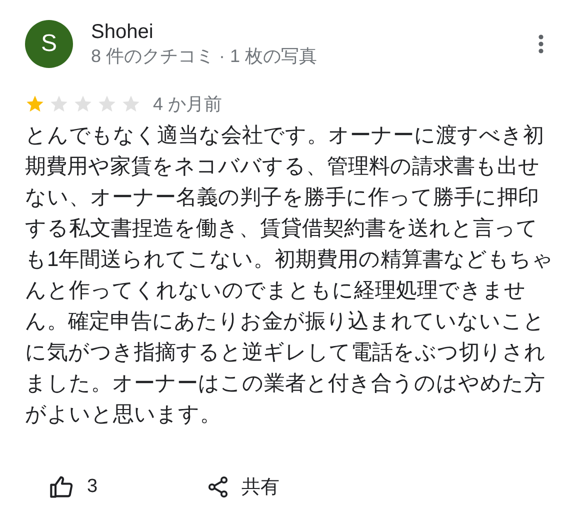 The image size is (581, 532). What do you see at coordinates (243, 487) in the screenshot?
I see `share-button: 共有` at bounding box center [243, 487].